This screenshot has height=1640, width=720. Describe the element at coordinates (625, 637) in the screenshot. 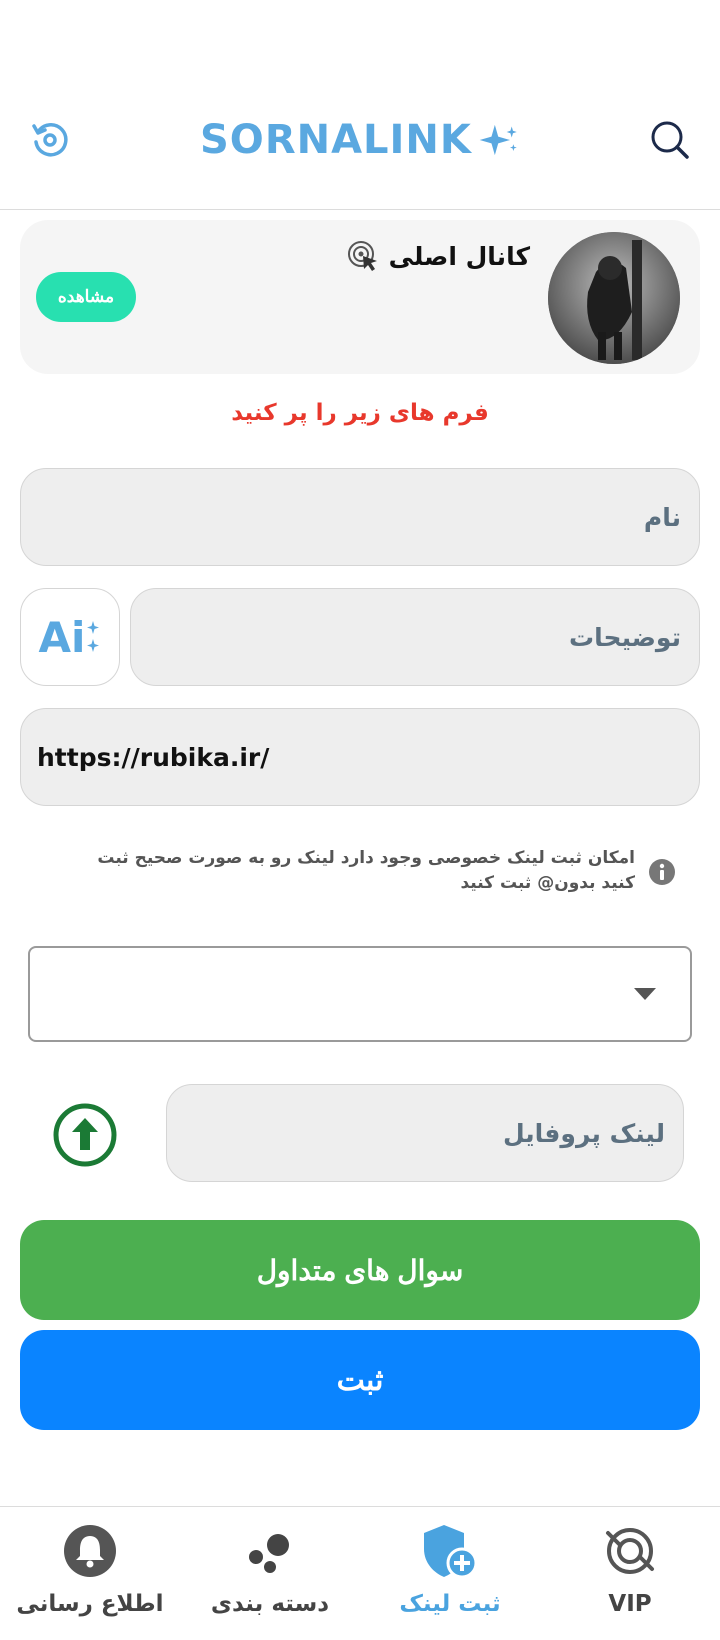

I see `description-placeholder: توضیحات` at that location.